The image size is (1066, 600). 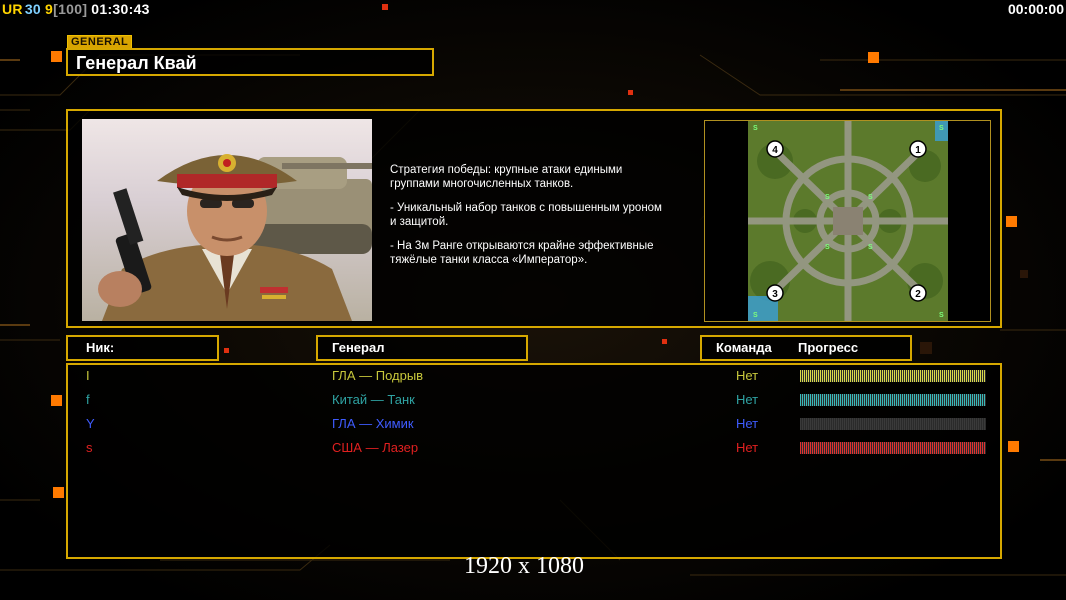 What do you see at coordinates (378, 375) in the screenshot?
I see `player-general: ГЛА — Подрыв` at bounding box center [378, 375].